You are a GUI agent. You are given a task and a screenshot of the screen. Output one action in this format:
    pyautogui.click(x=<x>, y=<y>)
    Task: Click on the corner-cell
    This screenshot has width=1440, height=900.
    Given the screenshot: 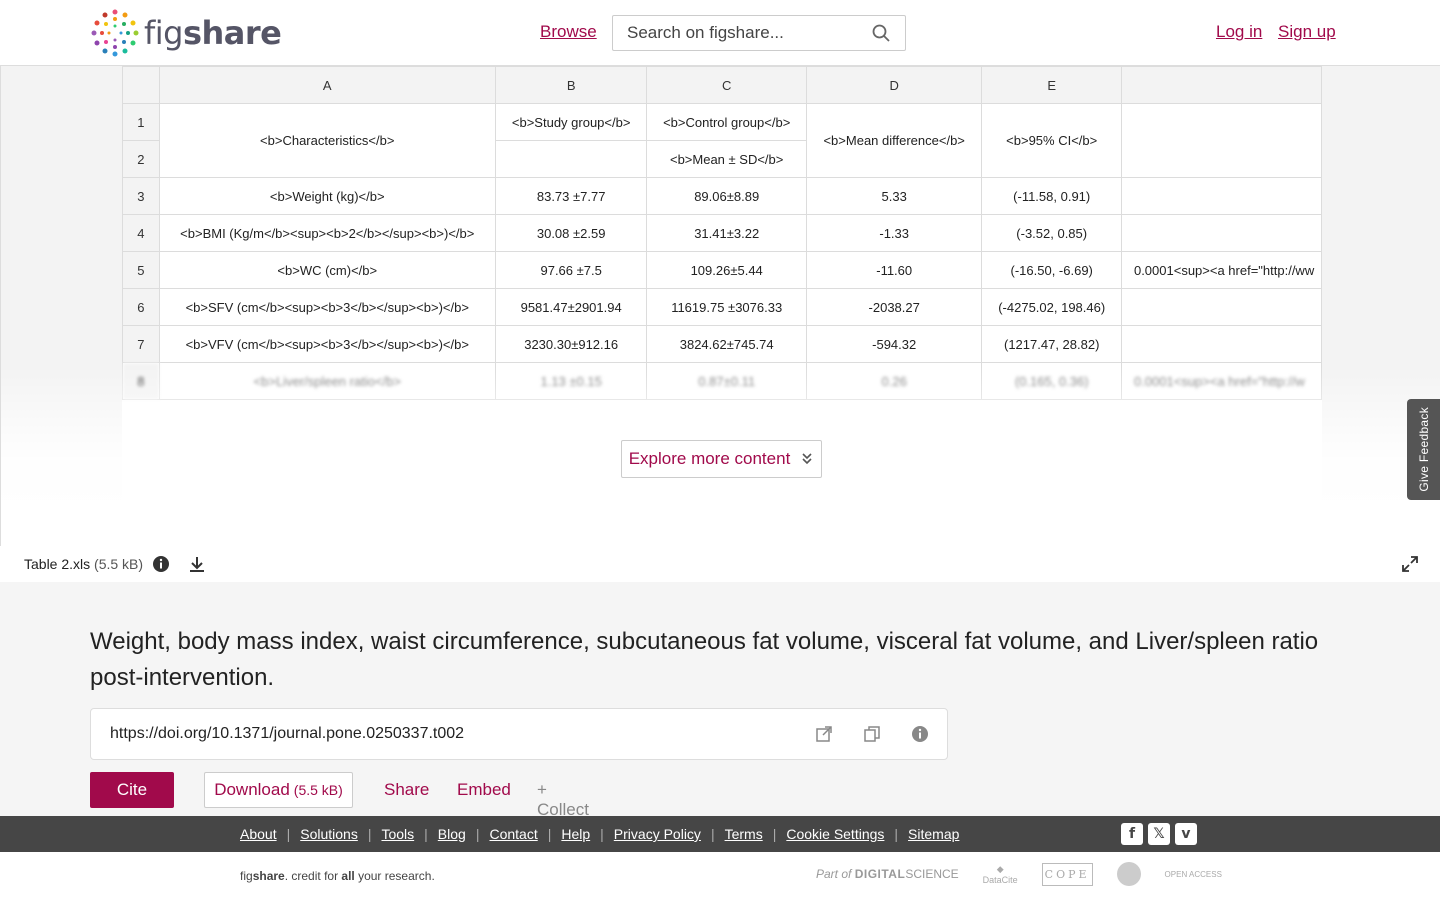 What is the action you would take?
    pyautogui.click(x=141, y=85)
    